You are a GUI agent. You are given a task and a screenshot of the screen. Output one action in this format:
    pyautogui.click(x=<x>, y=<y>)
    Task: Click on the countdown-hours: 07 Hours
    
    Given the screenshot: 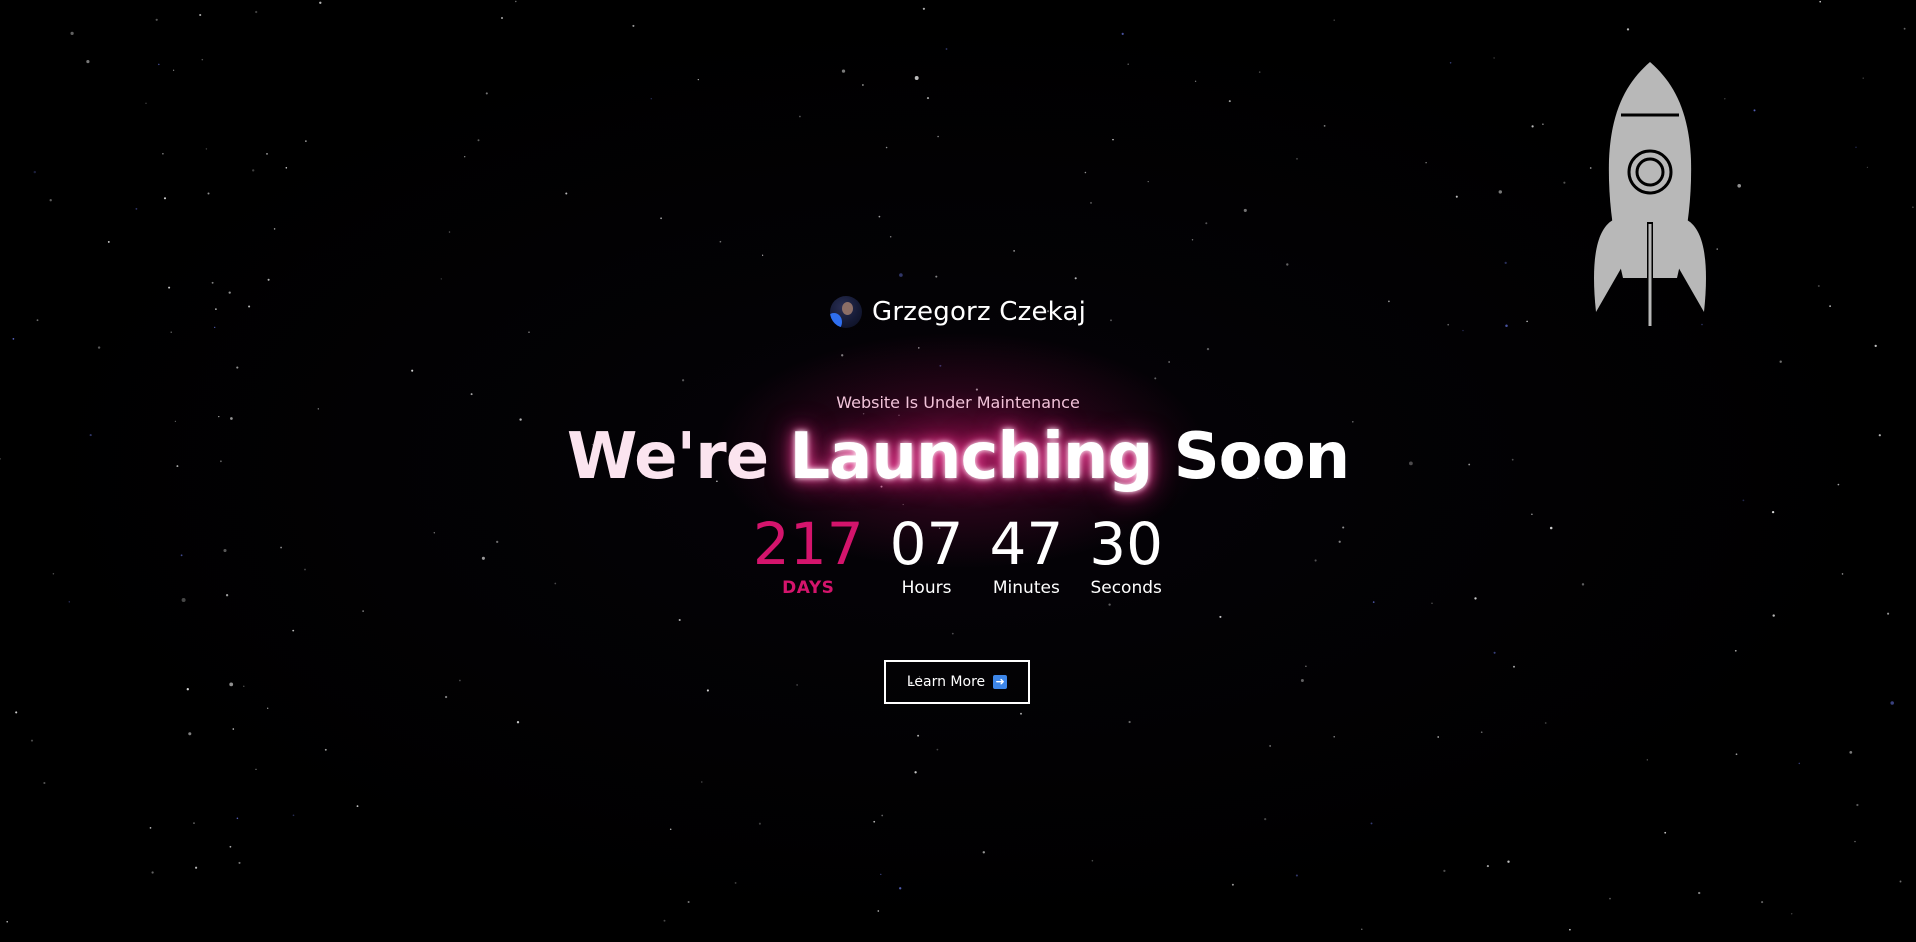 What is the action you would take?
    pyautogui.click(x=927, y=555)
    